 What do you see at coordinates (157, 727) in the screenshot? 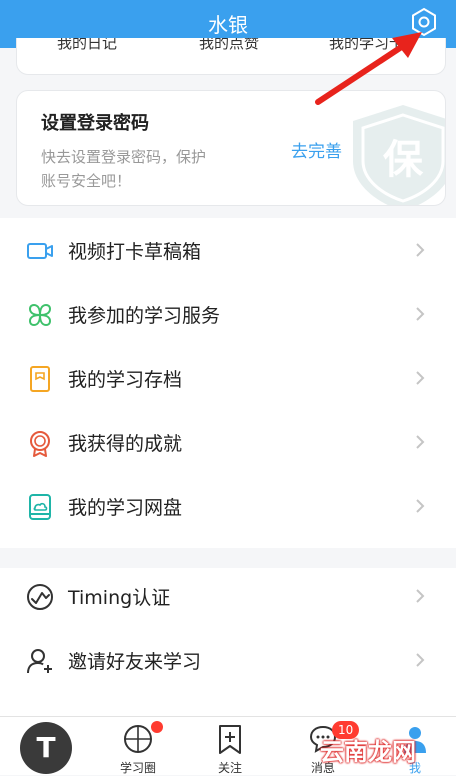
I see `notification-dot` at bounding box center [157, 727].